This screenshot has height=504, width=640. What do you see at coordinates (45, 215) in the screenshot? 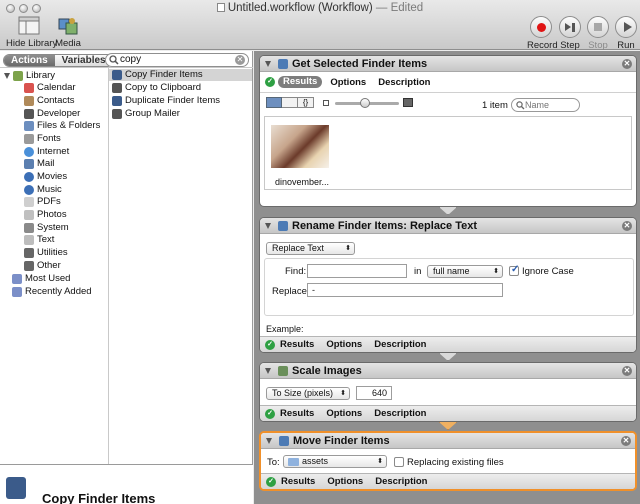
I see `category-item: Photos` at bounding box center [45, 215].